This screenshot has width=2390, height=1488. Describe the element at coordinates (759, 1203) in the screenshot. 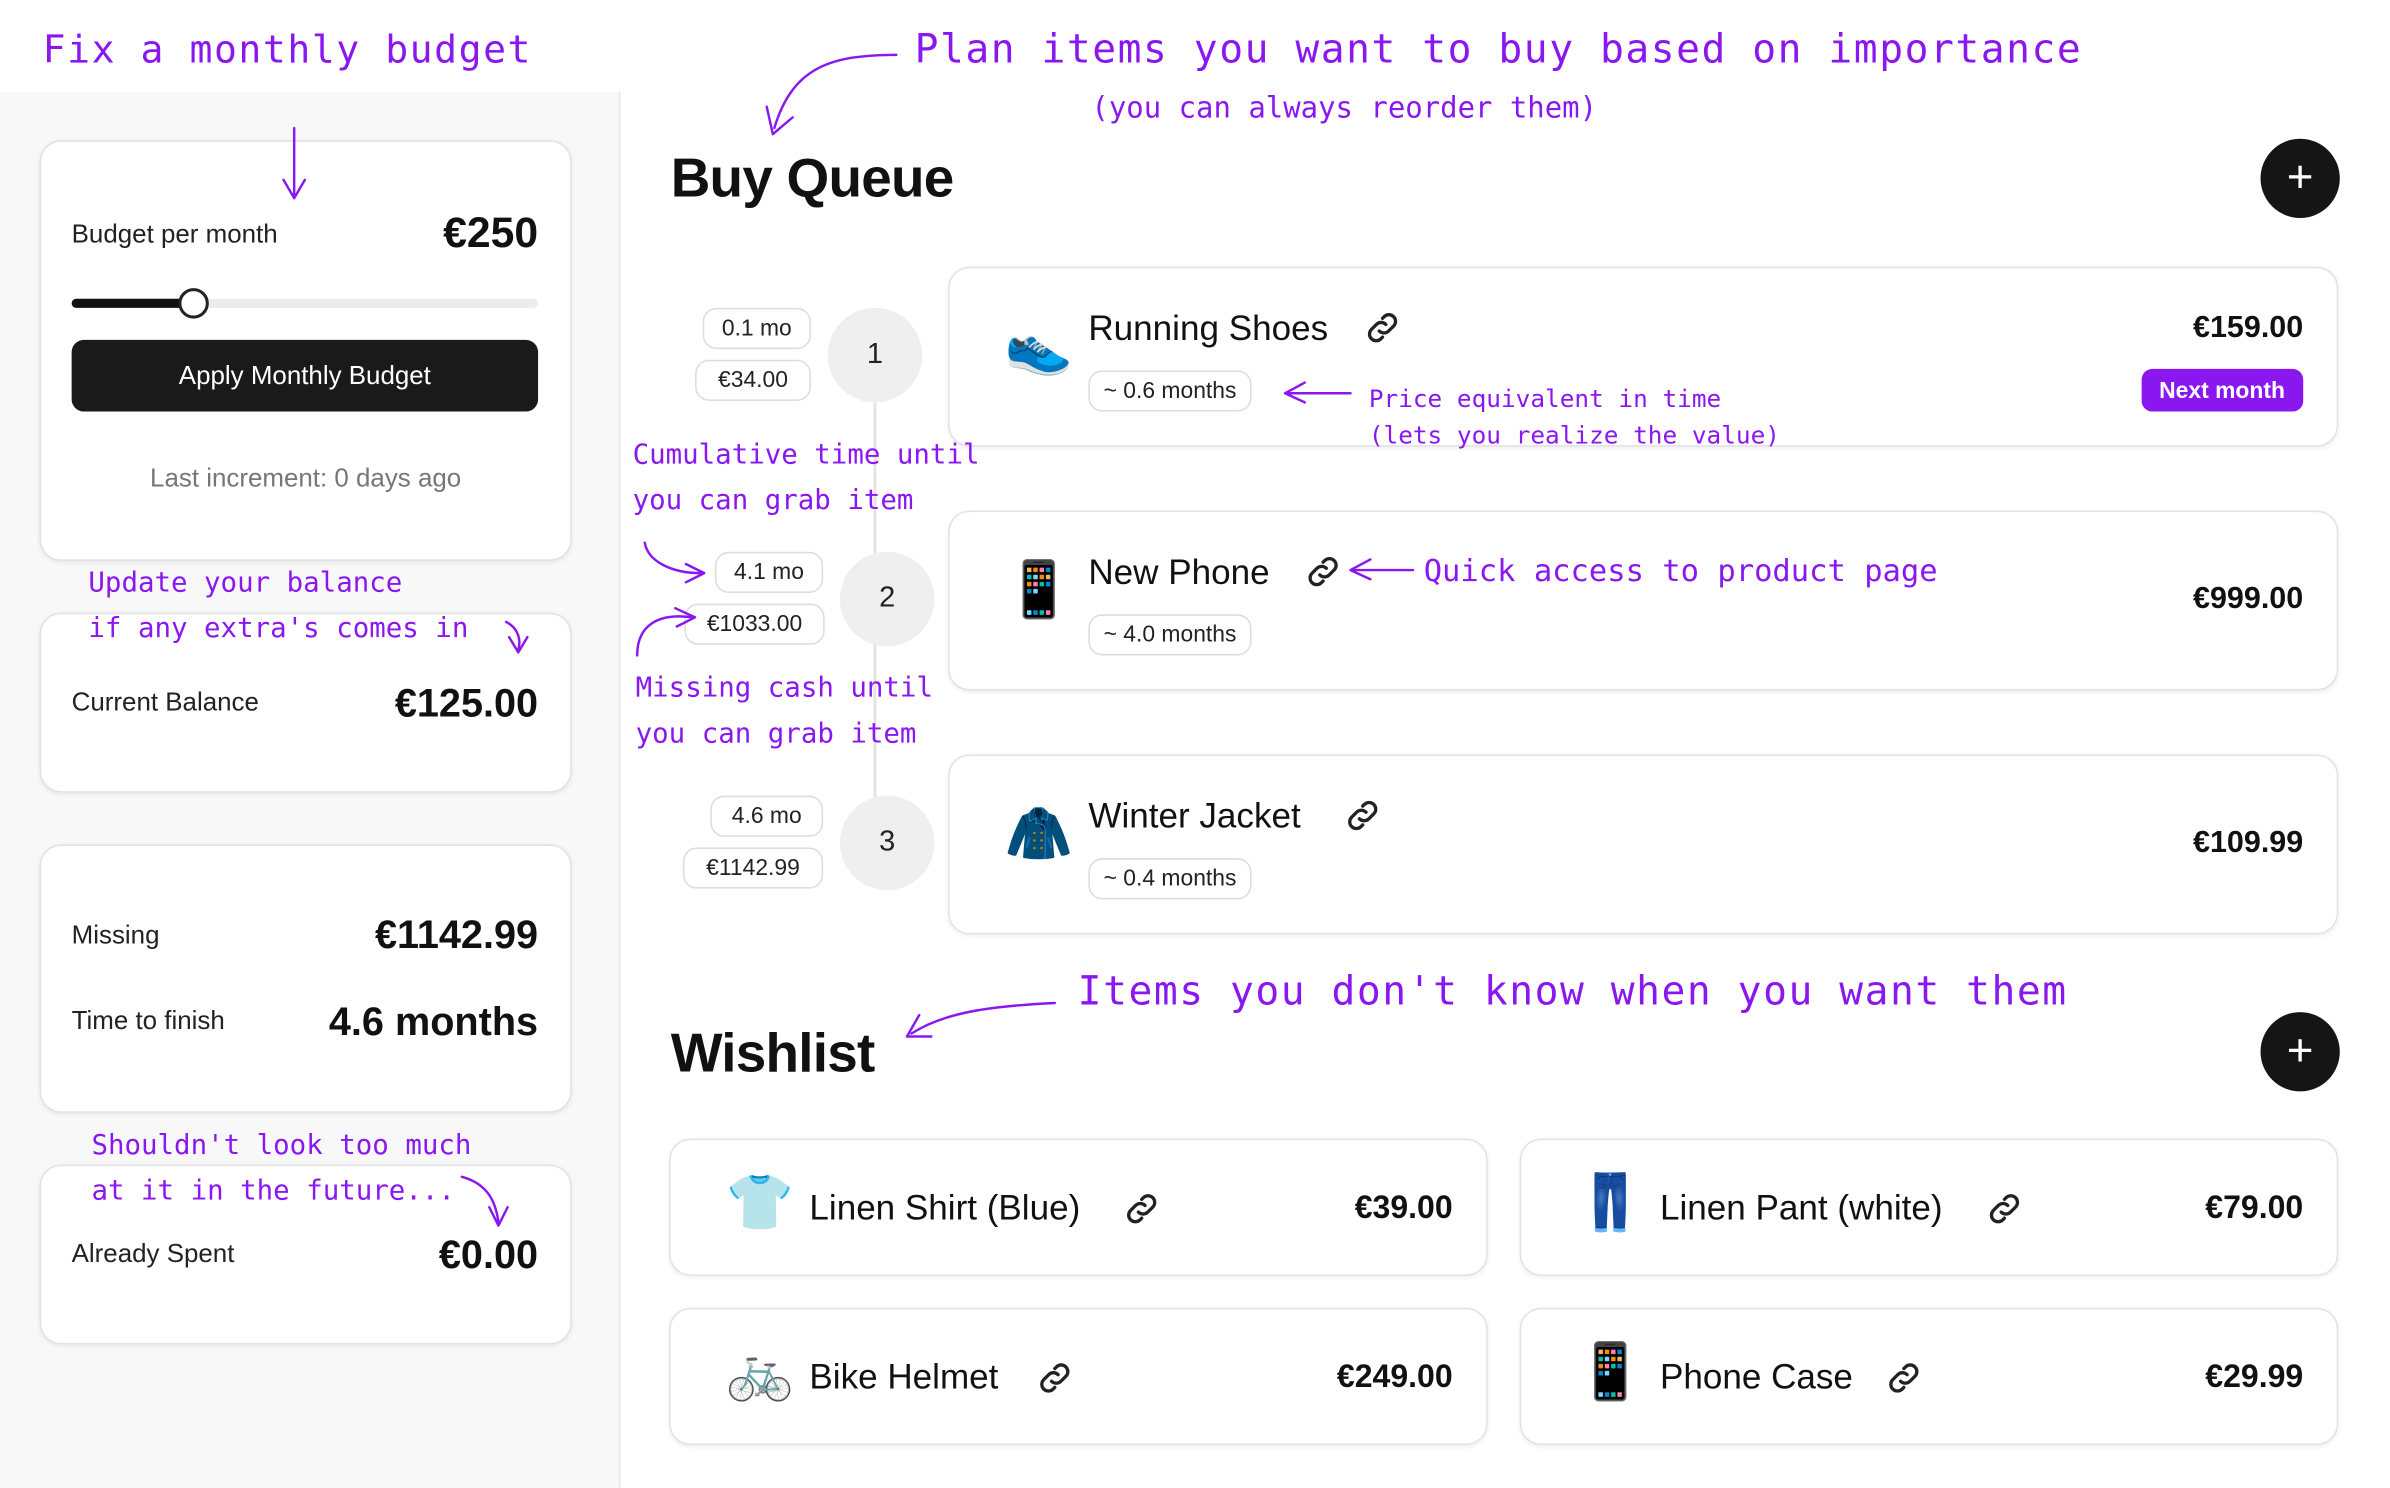

I see `shirt-icon: 👕` at that location.